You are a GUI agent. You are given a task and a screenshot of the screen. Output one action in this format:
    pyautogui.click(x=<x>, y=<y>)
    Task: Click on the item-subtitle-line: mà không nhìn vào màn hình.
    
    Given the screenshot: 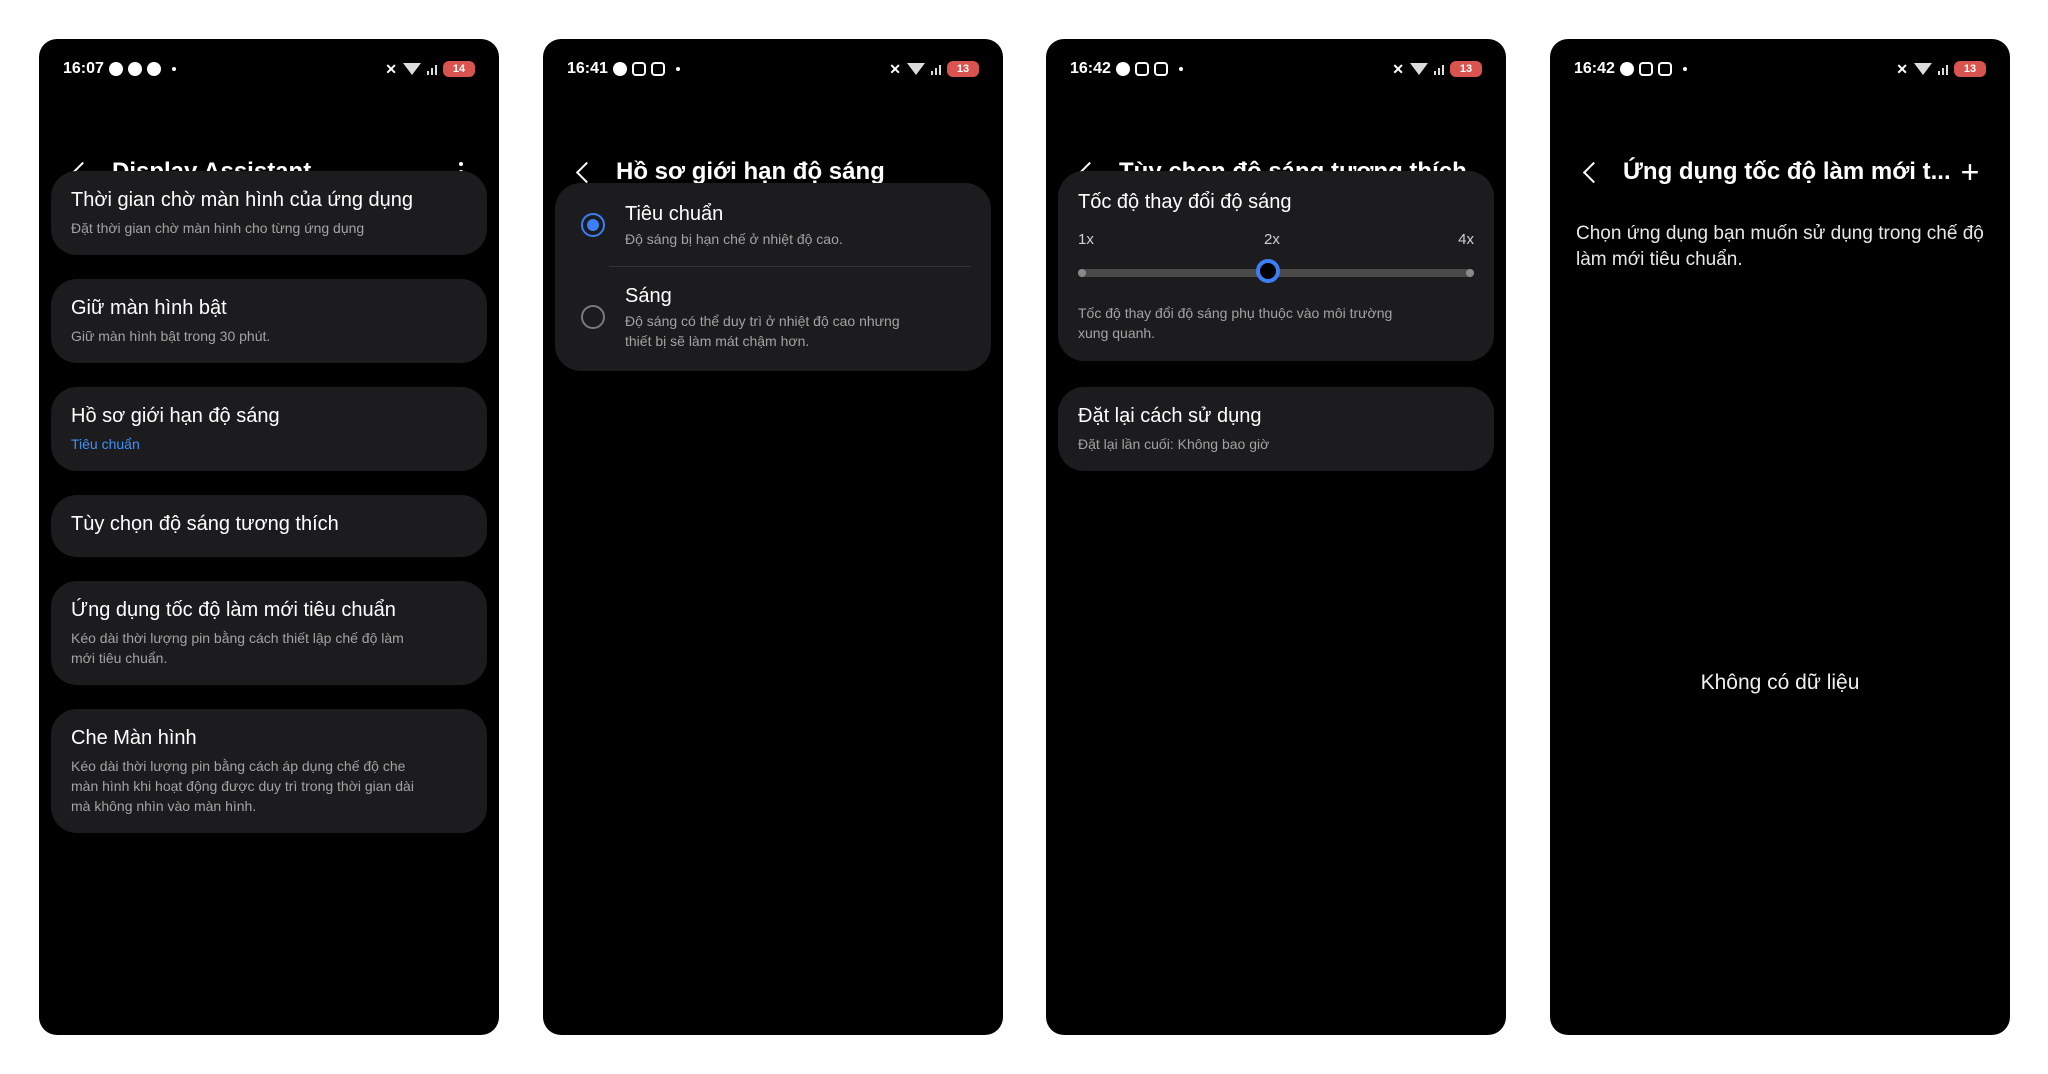 What is the action you would take?
    pyautogui.click(x=164, y=806)
    